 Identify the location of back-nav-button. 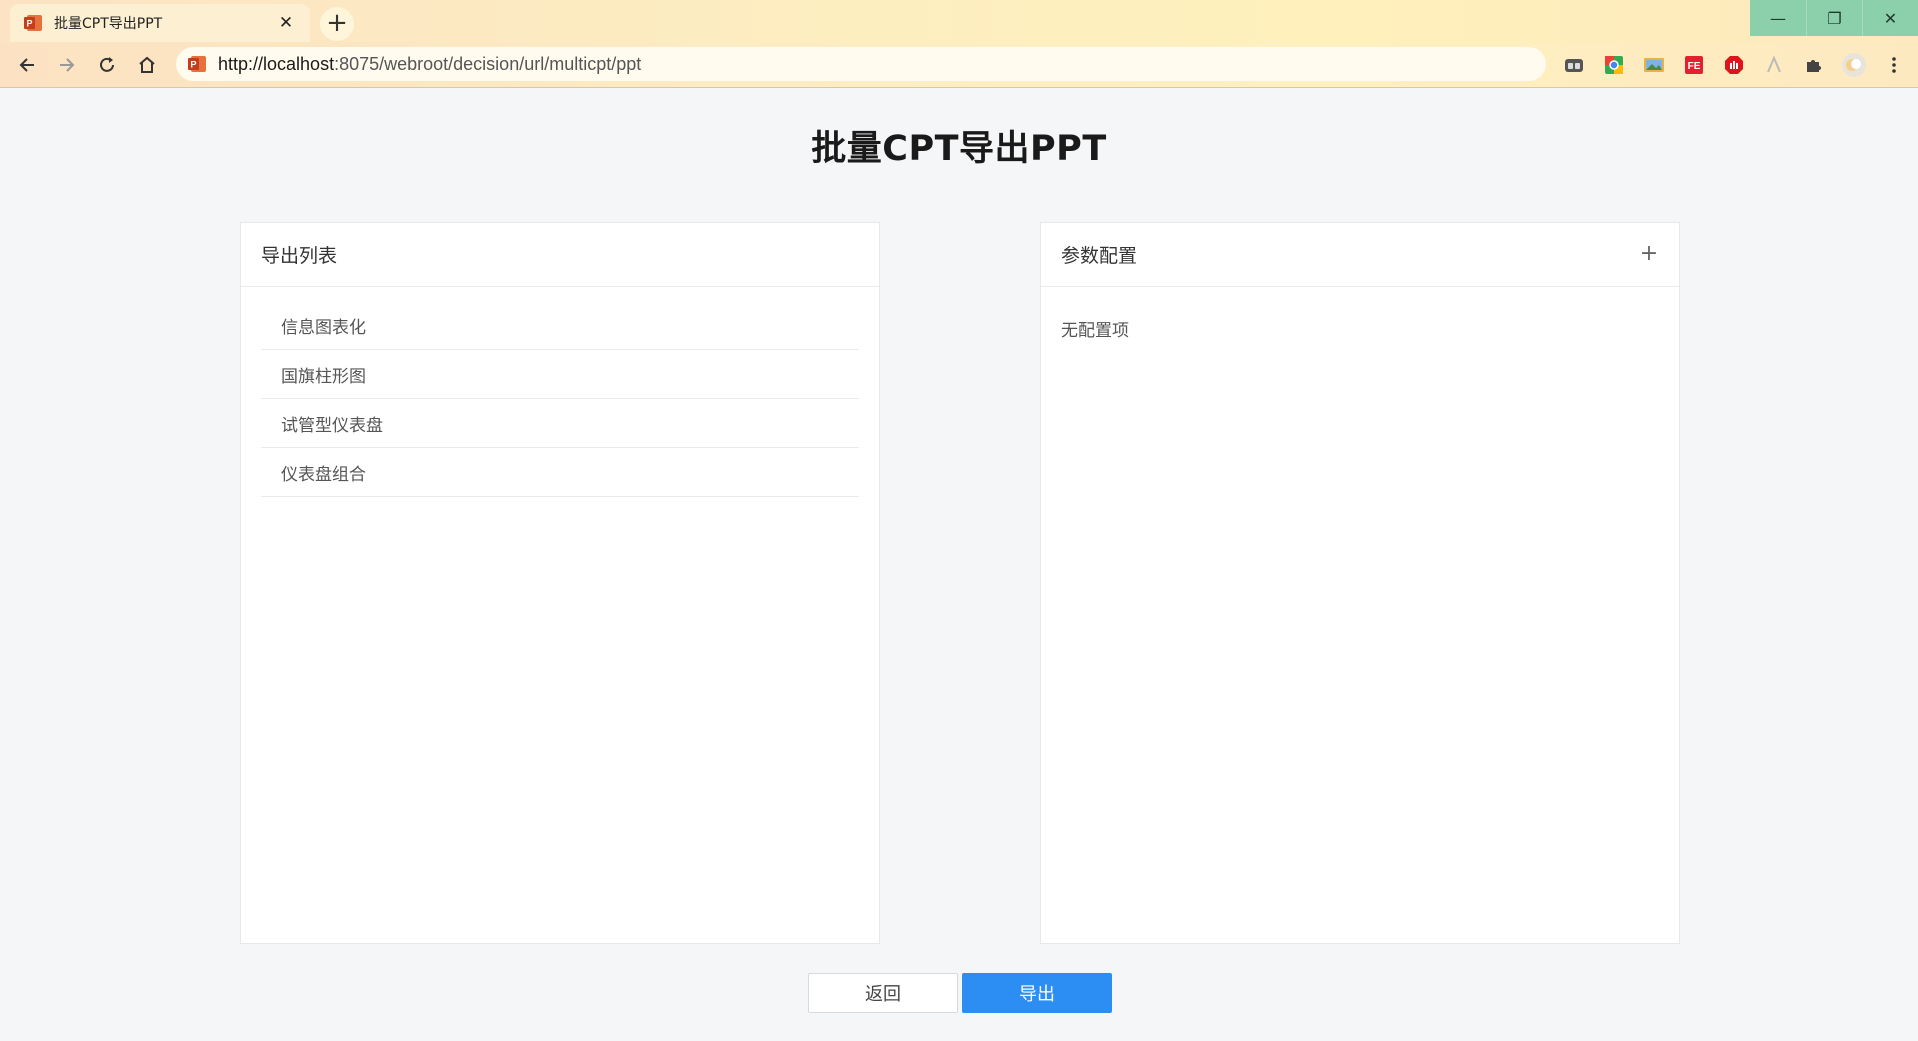
(27, 65).